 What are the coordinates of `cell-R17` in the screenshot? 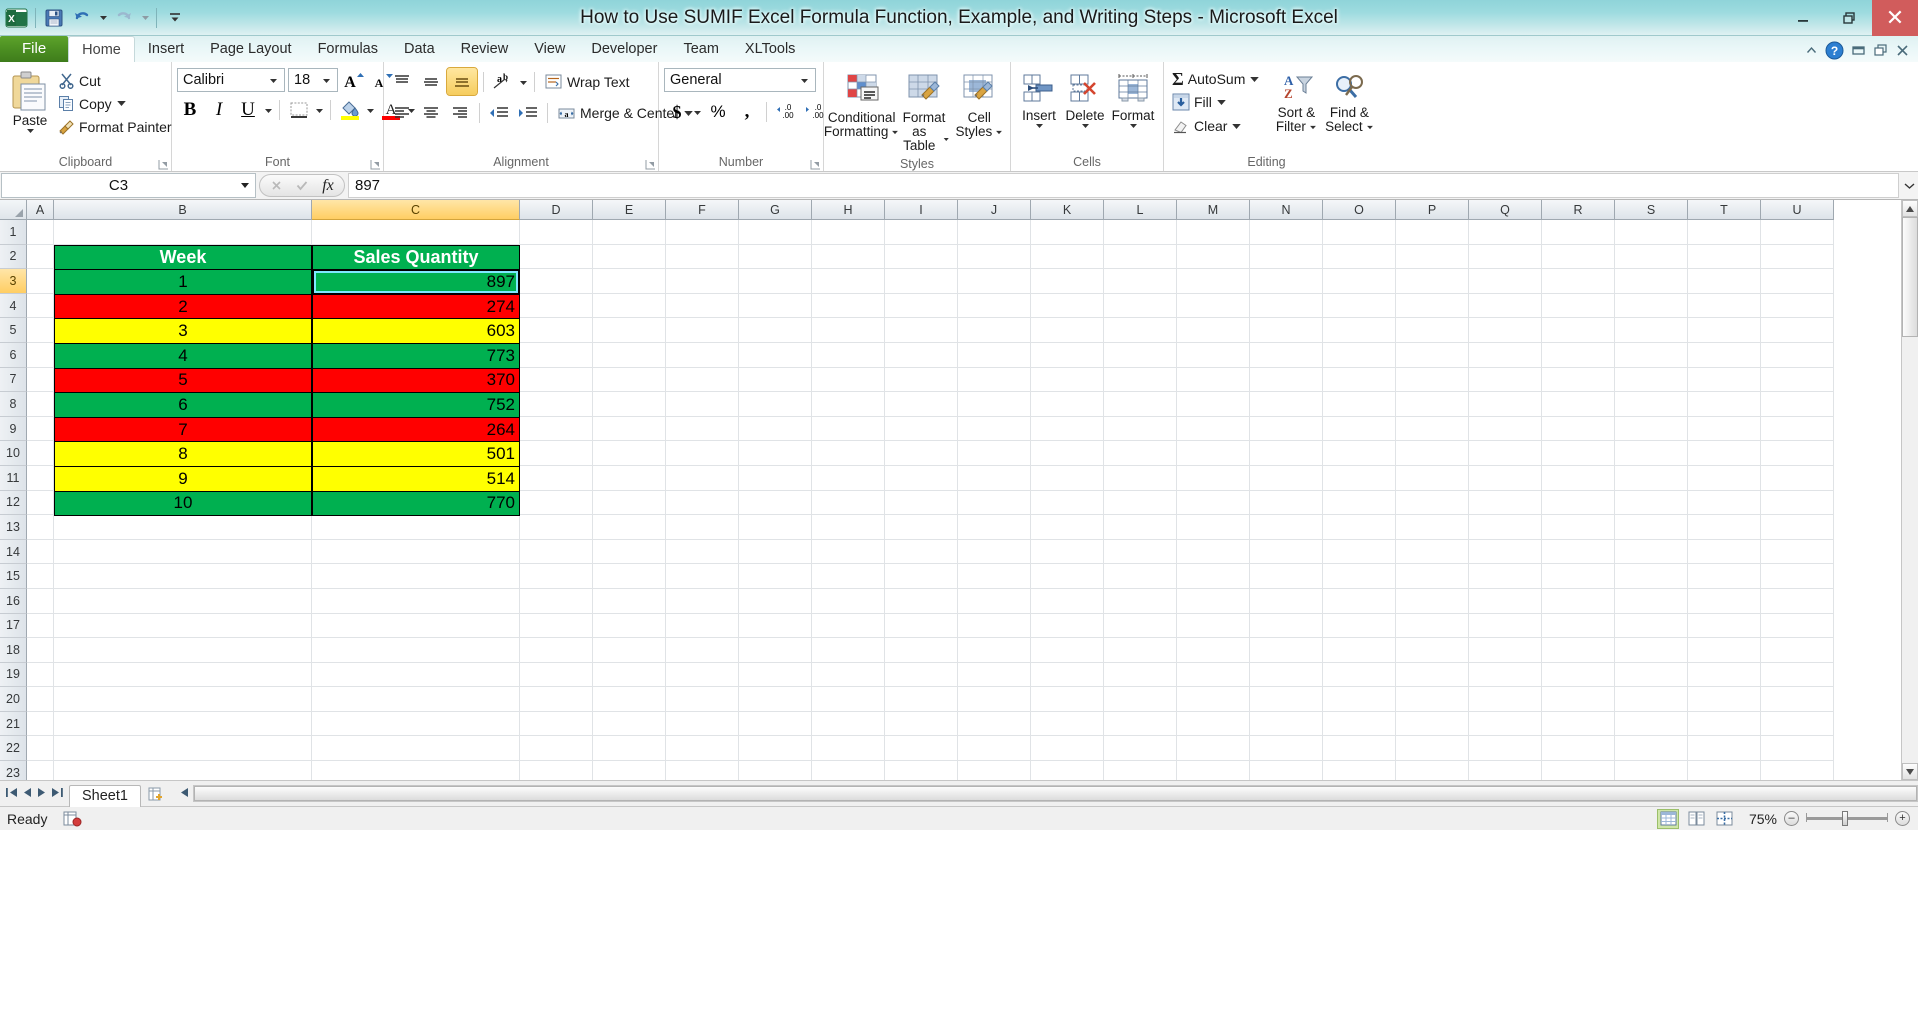 It's located at (1578, 626).